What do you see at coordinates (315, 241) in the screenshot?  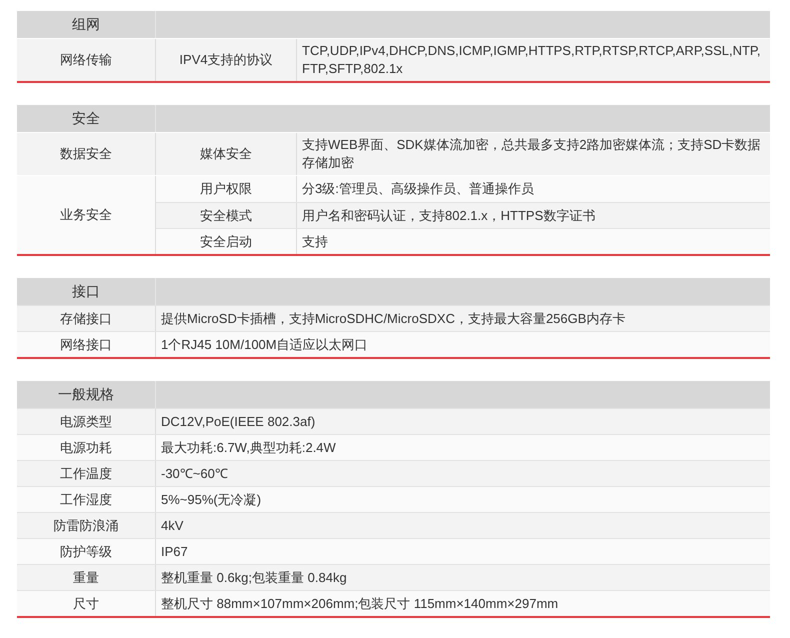 I see `table-cell-text: 支持` at bounding box center [315, 241].